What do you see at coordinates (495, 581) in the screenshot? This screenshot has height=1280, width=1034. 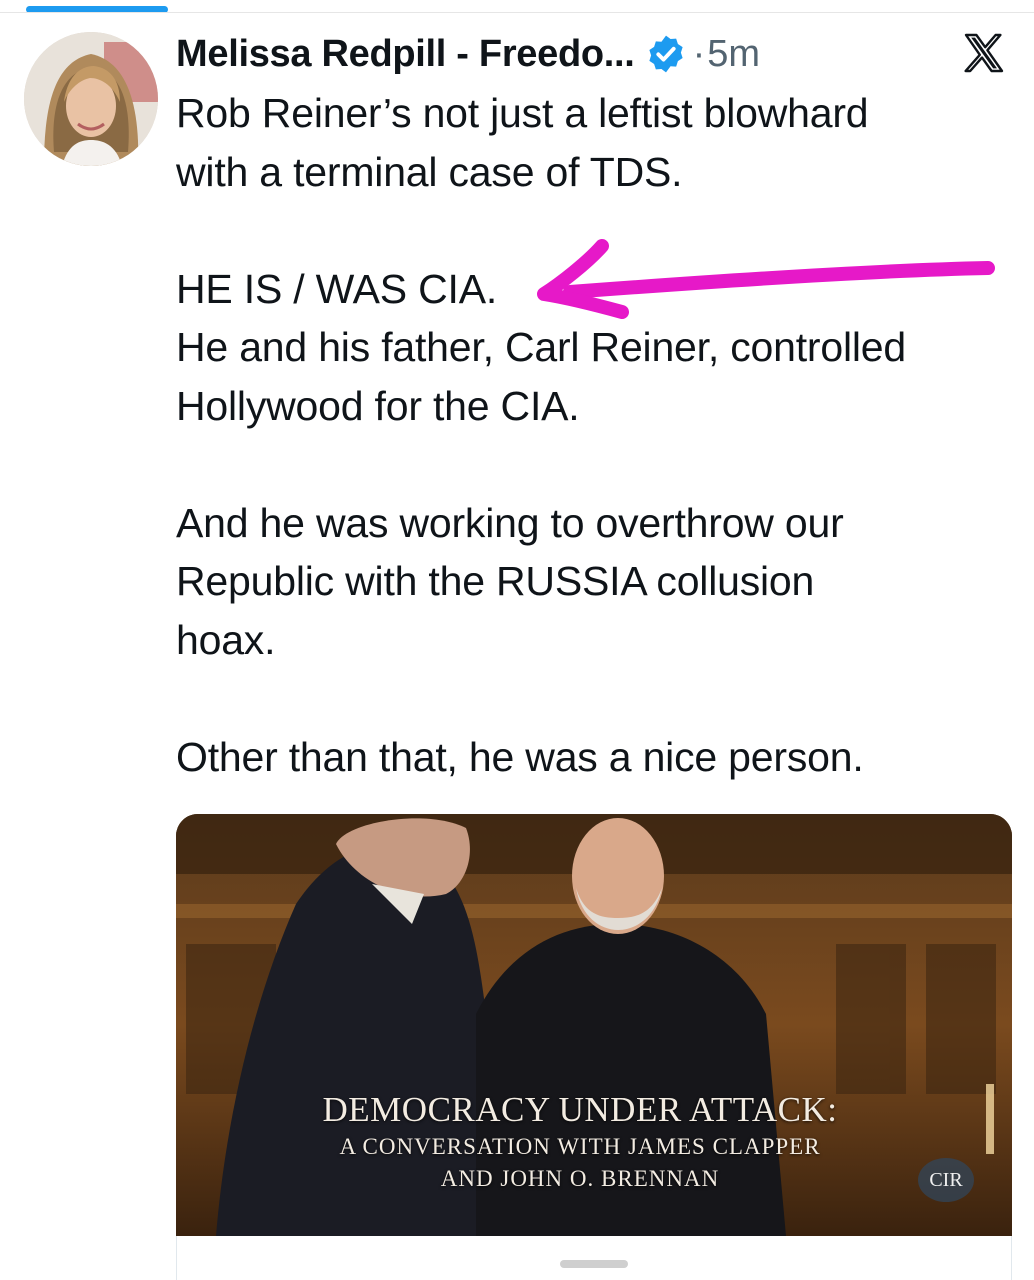 I see `tweet-line: Republic with the RUSSIA collusion` at bounding box center [495, 581].